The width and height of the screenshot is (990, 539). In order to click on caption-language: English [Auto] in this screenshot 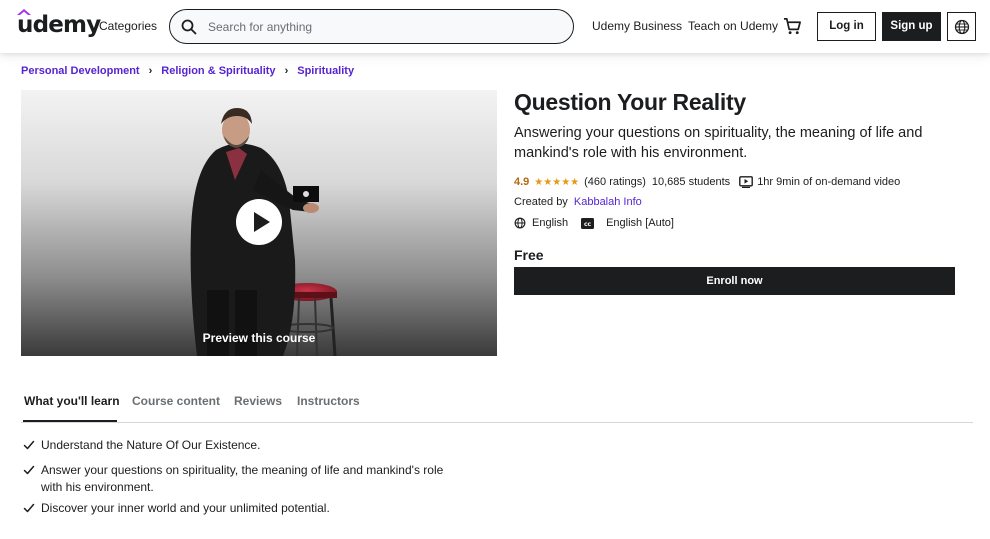, I will do `click(640, 223)`.